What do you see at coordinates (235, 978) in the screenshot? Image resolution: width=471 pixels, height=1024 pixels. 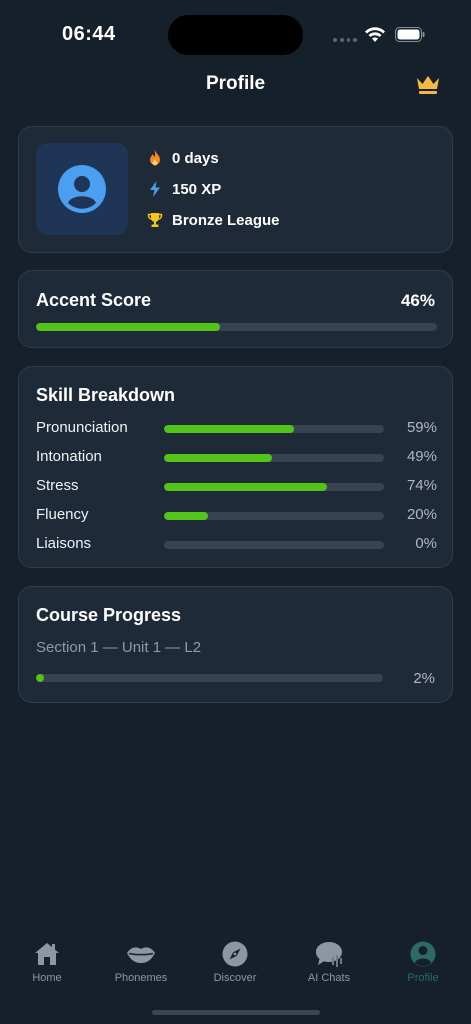 I see `tab-discover-label: Discover` at bounding box center [235, 978].